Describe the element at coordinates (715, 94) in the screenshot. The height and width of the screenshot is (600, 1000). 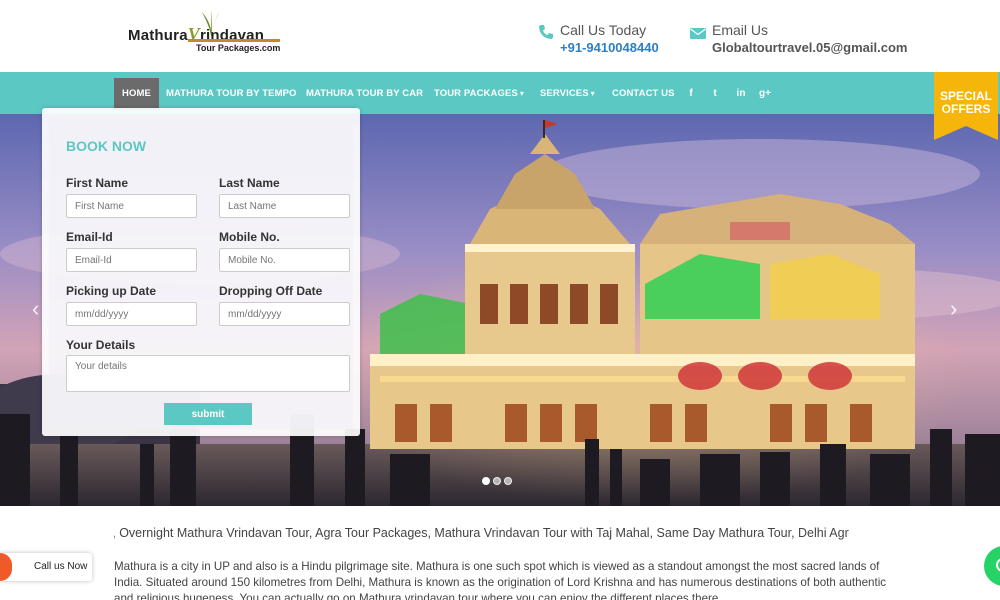
I see `twitter-icon: t` at that location.